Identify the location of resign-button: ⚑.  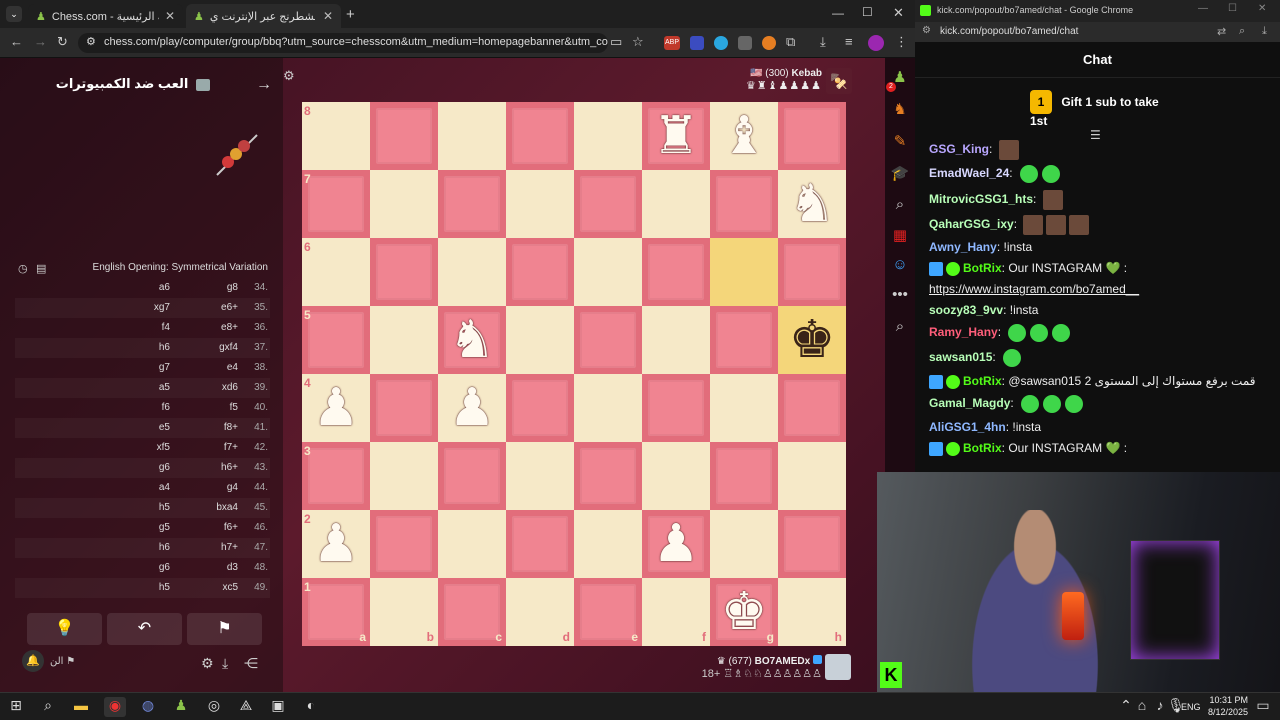
(224, 629).